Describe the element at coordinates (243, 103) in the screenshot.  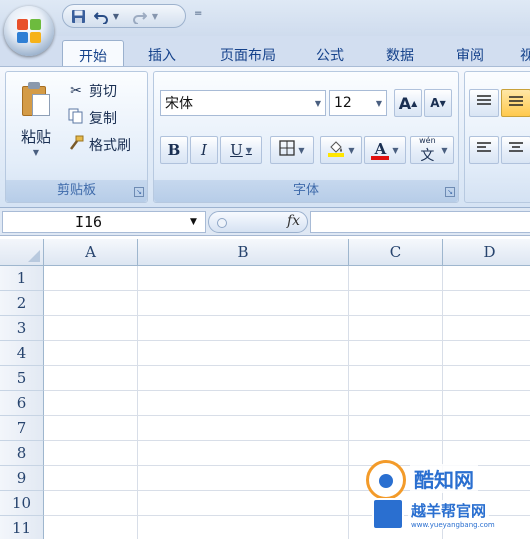
I see `font-name-combo: 宋体 ▼` at that location.